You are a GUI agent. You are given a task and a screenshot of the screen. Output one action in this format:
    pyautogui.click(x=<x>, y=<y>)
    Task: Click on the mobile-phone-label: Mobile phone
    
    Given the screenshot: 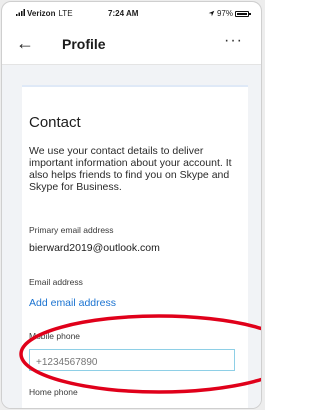 What is the action you would take?
    pyautogui.click(x=55, y=336)
    